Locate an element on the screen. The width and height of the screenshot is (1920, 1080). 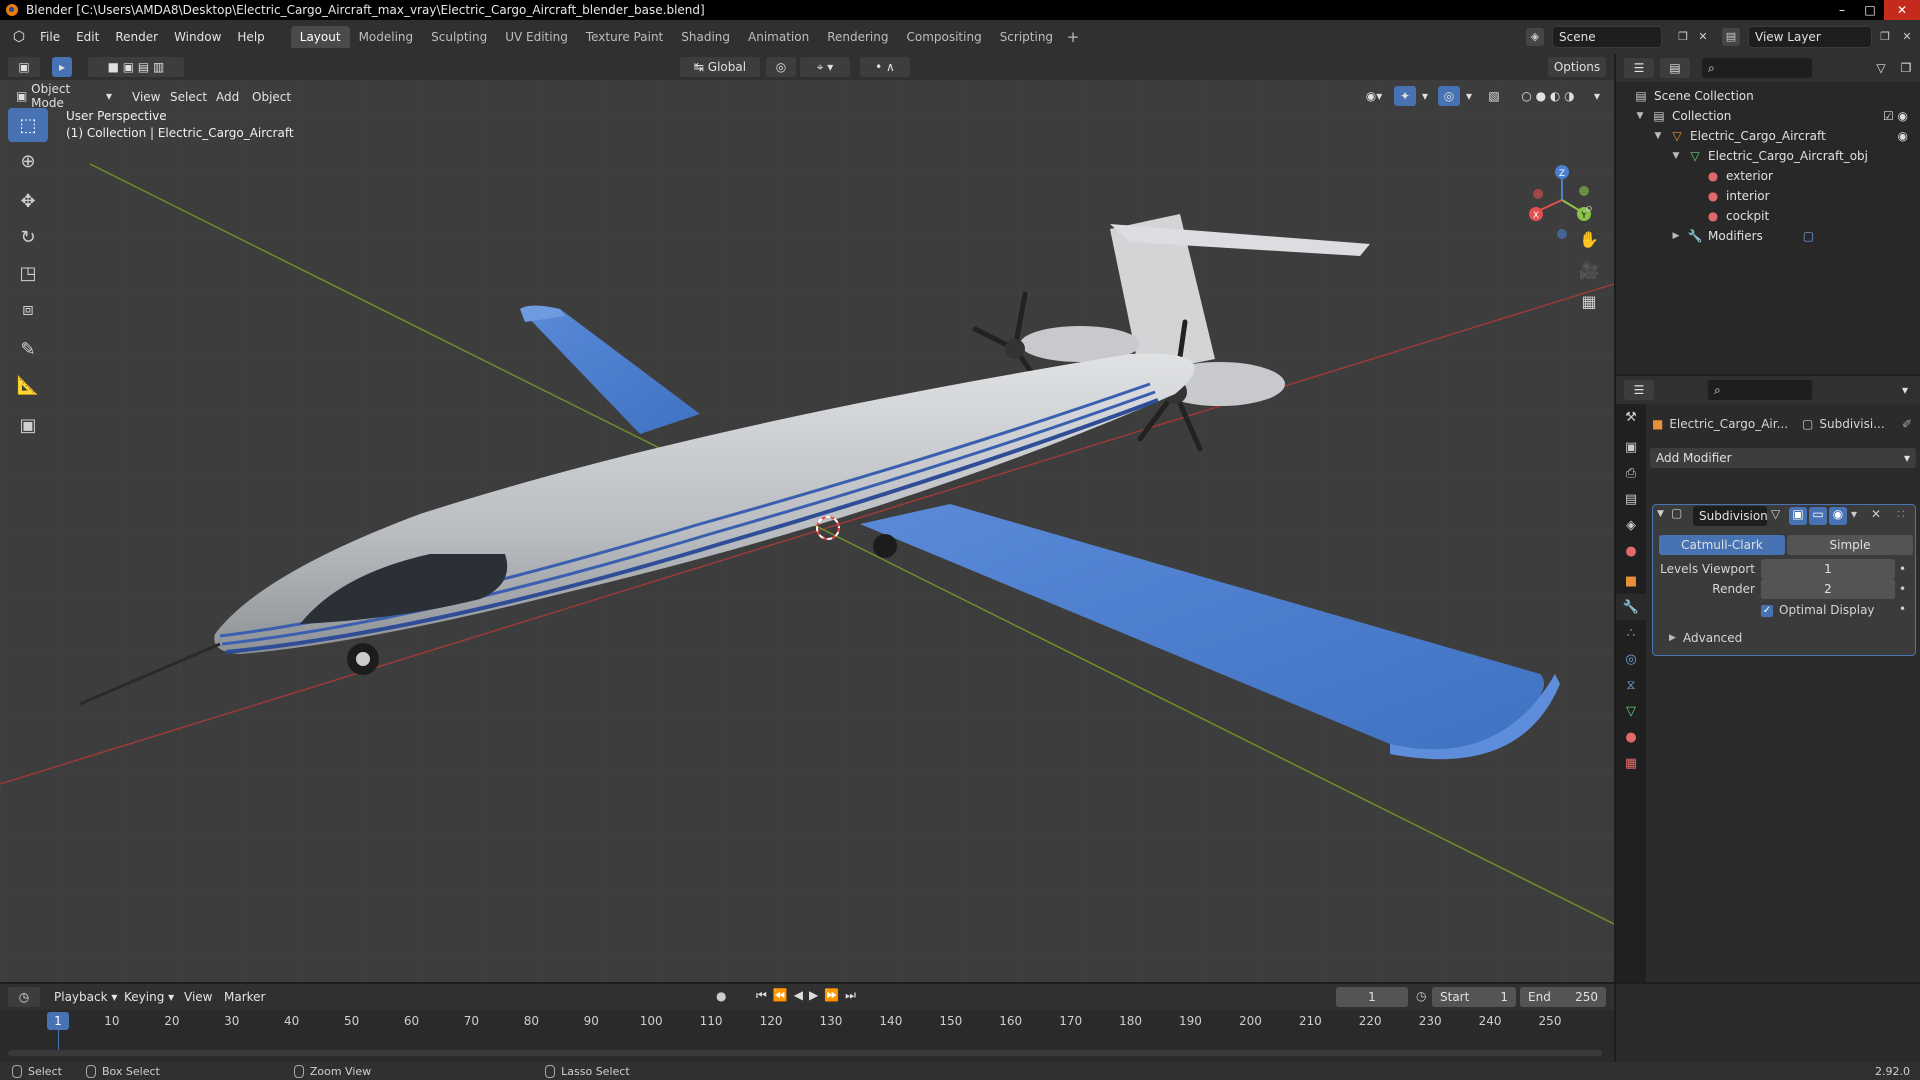
tab-uv-editing: UV Editing is located at coordinates (536, 37).